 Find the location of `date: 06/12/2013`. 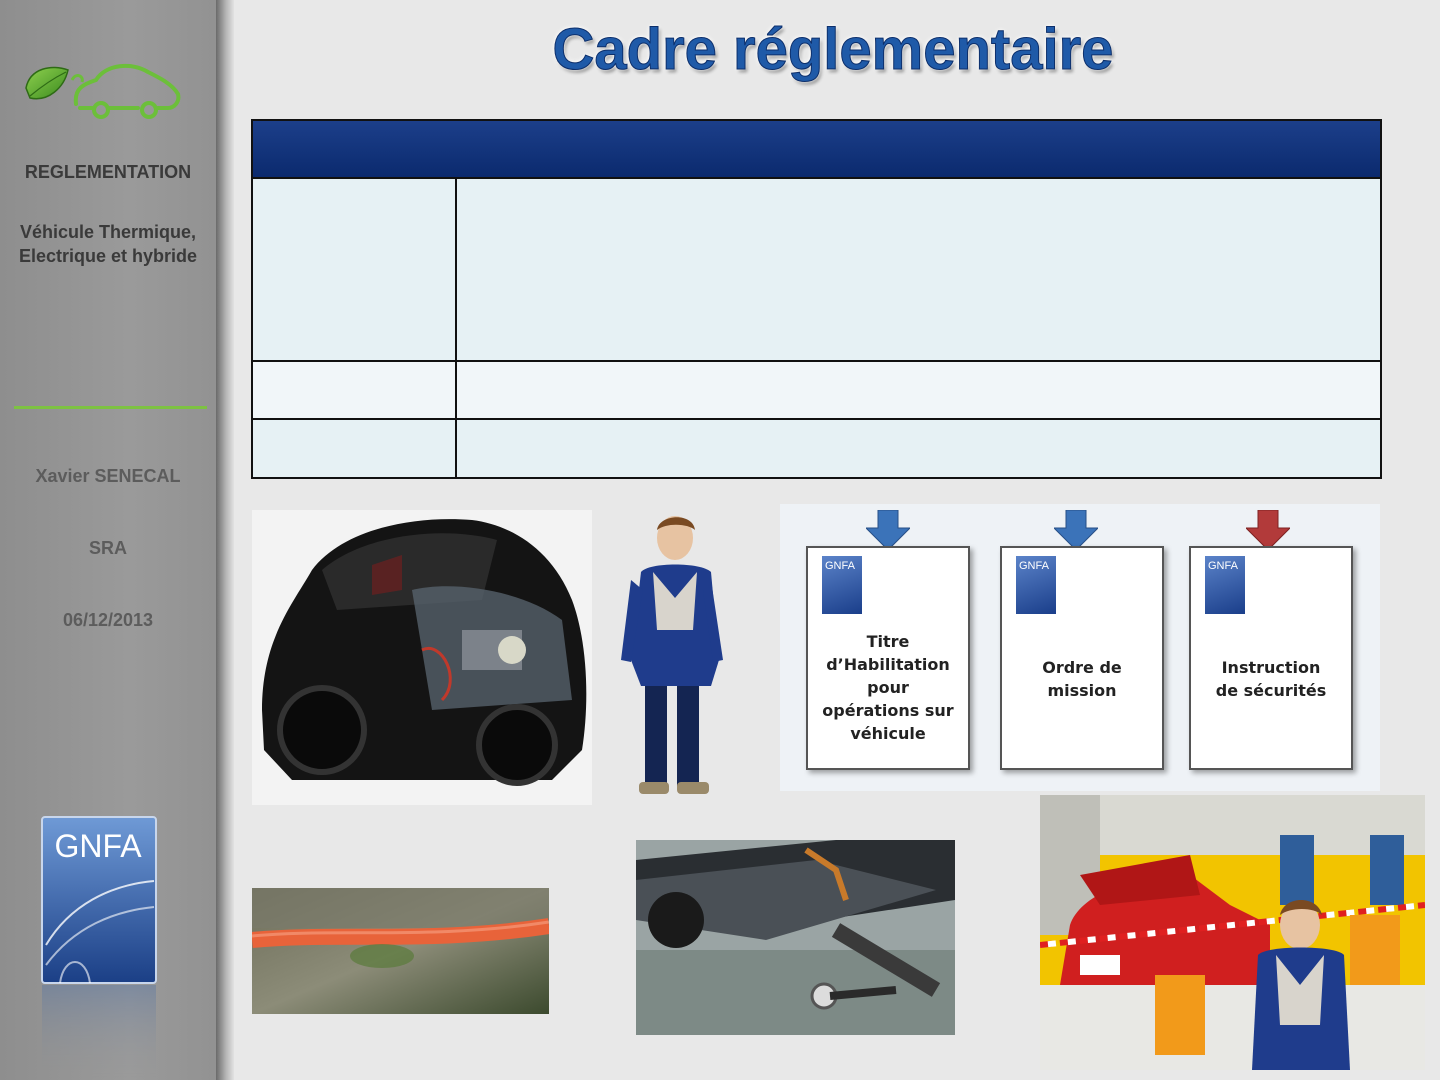

date: 06/12/2013 is located at coordinates (108, 620).